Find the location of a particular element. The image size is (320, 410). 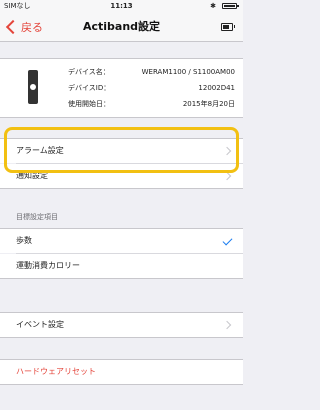

device-id-label: デバイスID： is located at coordinates (89, 88).